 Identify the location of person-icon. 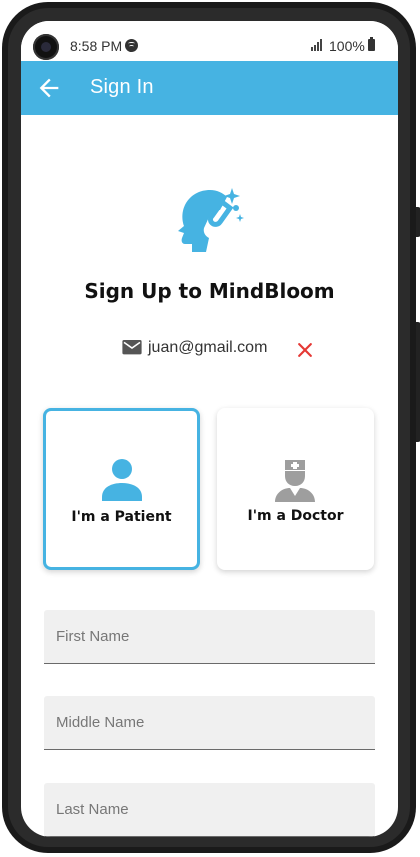
(122, 480).